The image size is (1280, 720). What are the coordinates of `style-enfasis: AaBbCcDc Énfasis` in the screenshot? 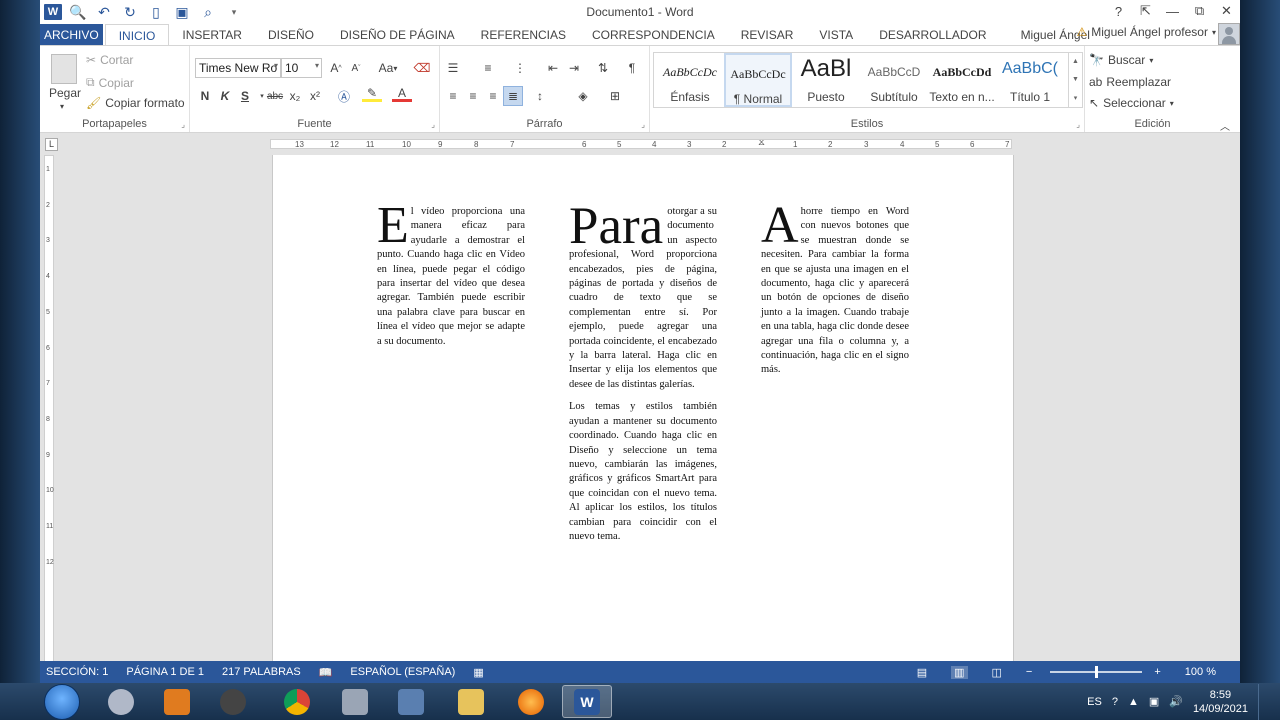 It's located at (690, 80).